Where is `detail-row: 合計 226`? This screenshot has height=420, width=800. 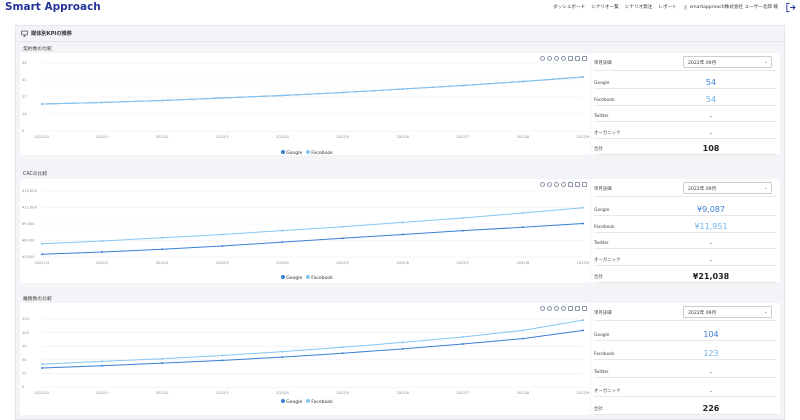
detail-row: 合計 226 is located at coordinates (685, 406).